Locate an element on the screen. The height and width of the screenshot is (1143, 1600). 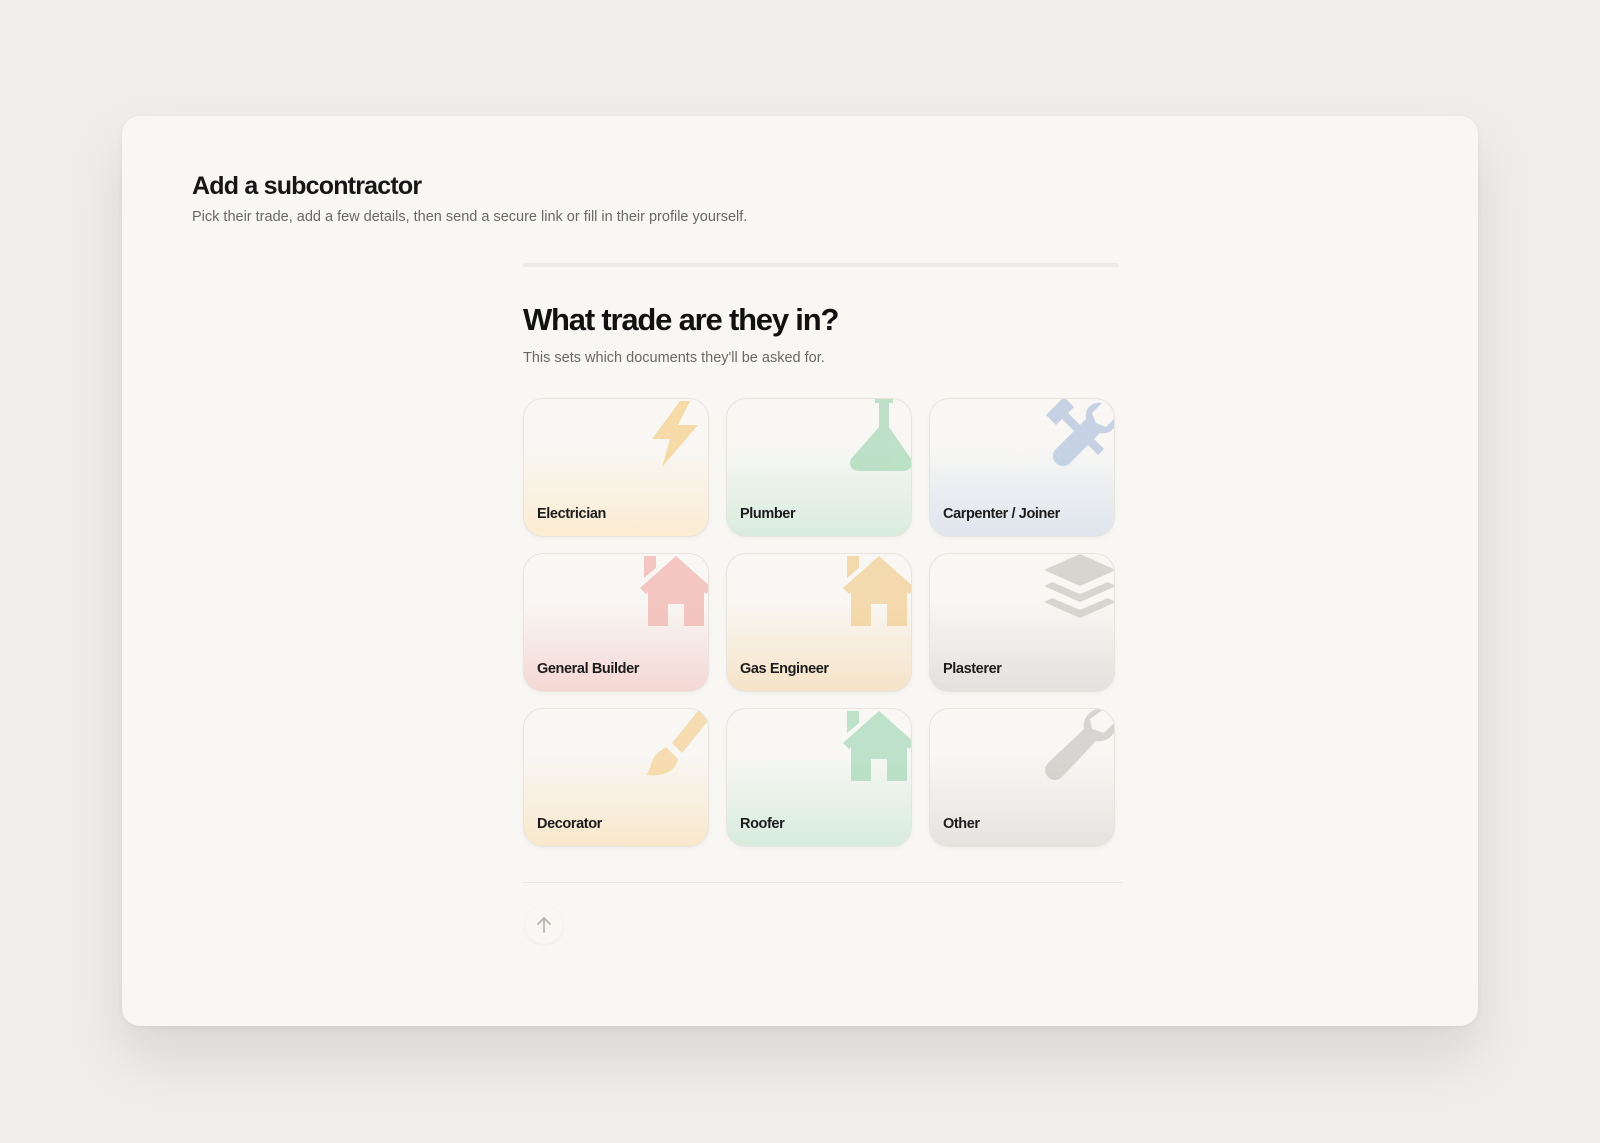
wrench-icon is located at coordinates (1078, 745).